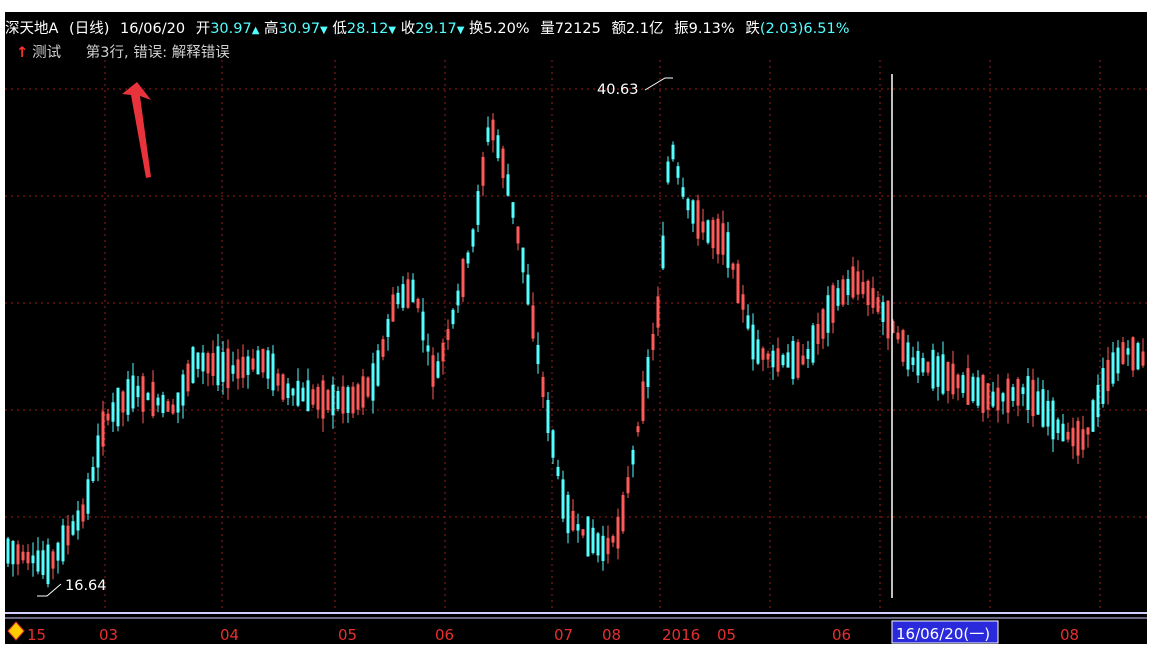 This screenshot has width=1152, height=648. I want to click on axis-tick: 07, so click(563, 635).